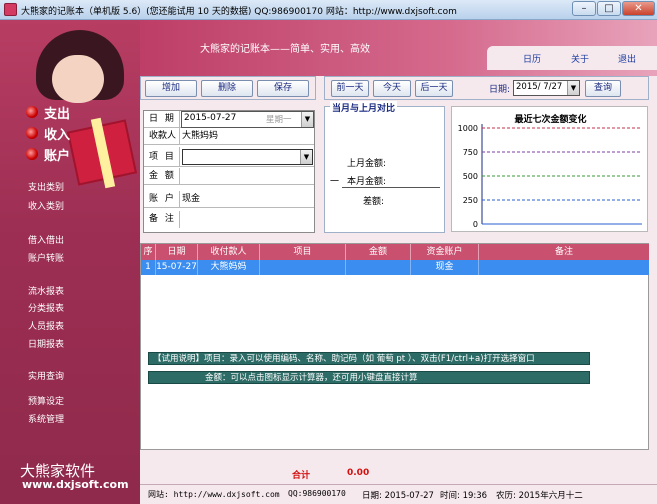 Image resolution: width=657 pixels, height=504 pixels. What do you see at coordinates (335, 182) in the screenshot?
I see `dash-mark: 一` at bounding box center [335, 182].